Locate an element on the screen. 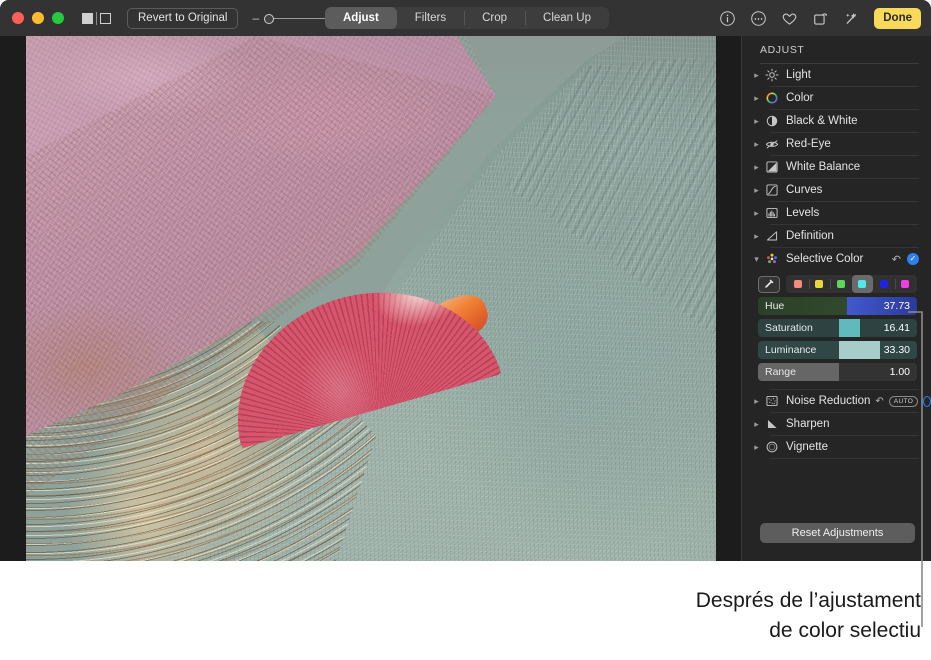 This screenshot has height=660, width=931. eye-slash-icon is located at coordinates (772, 144).